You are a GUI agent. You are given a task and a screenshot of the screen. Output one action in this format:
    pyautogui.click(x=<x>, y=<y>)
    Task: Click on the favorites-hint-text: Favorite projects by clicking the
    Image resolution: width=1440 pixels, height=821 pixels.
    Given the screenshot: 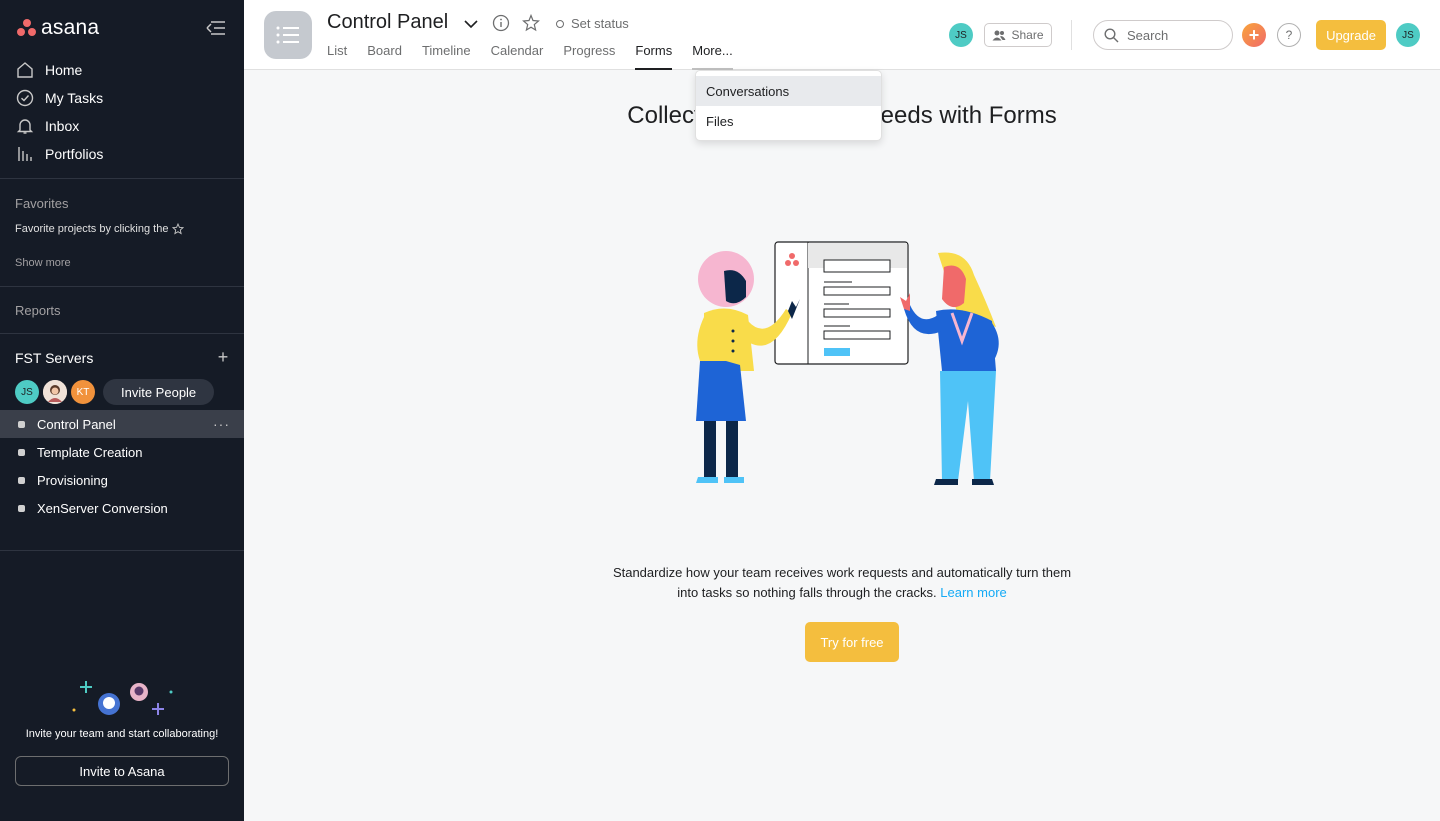 What is the action you would take?
    pyautogui.click(x=92, y=229)
    